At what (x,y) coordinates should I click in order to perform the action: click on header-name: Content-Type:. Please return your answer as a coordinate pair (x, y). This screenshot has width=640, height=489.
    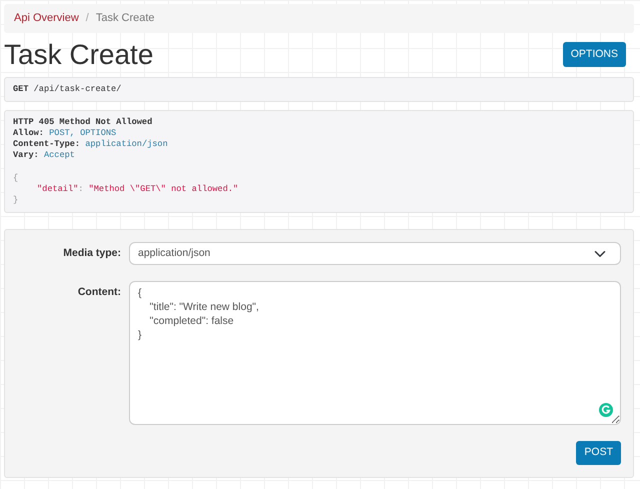
    Looking at the image, I should click on (46, 144).